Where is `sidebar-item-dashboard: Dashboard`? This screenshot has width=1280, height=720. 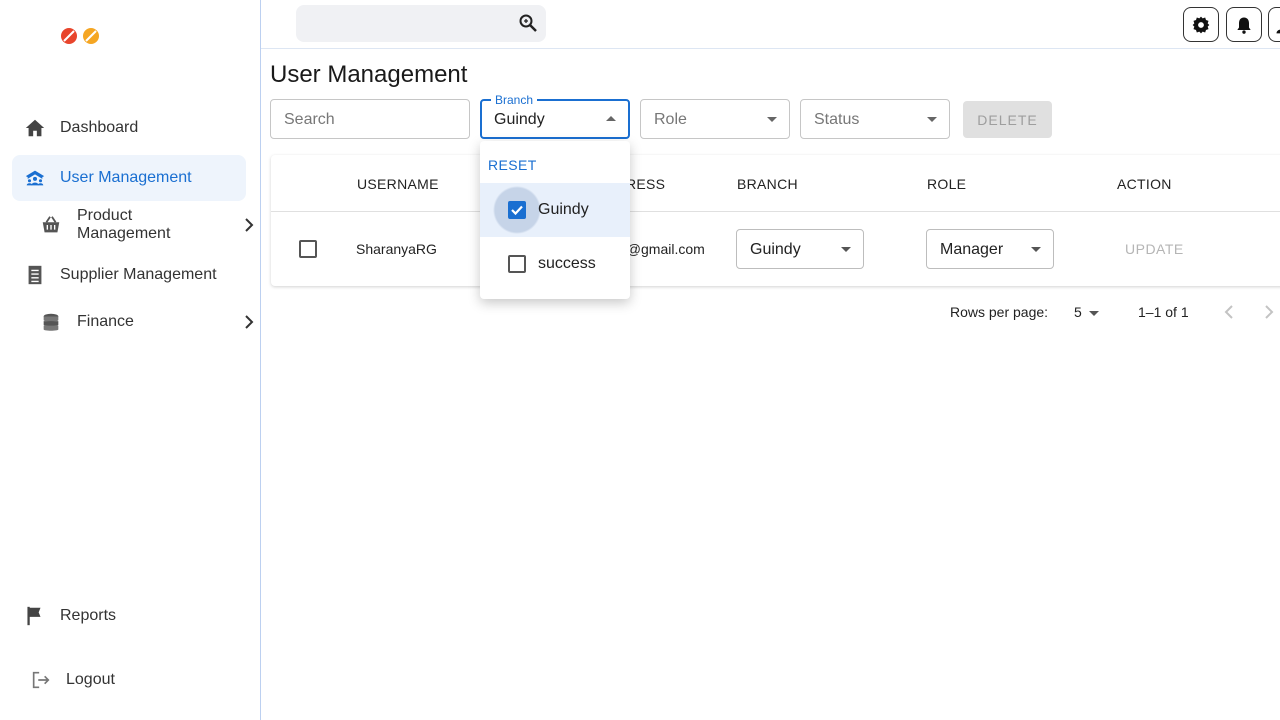
sidebar-item-dashboard: Dashboard is located at coordinates (129, 128).